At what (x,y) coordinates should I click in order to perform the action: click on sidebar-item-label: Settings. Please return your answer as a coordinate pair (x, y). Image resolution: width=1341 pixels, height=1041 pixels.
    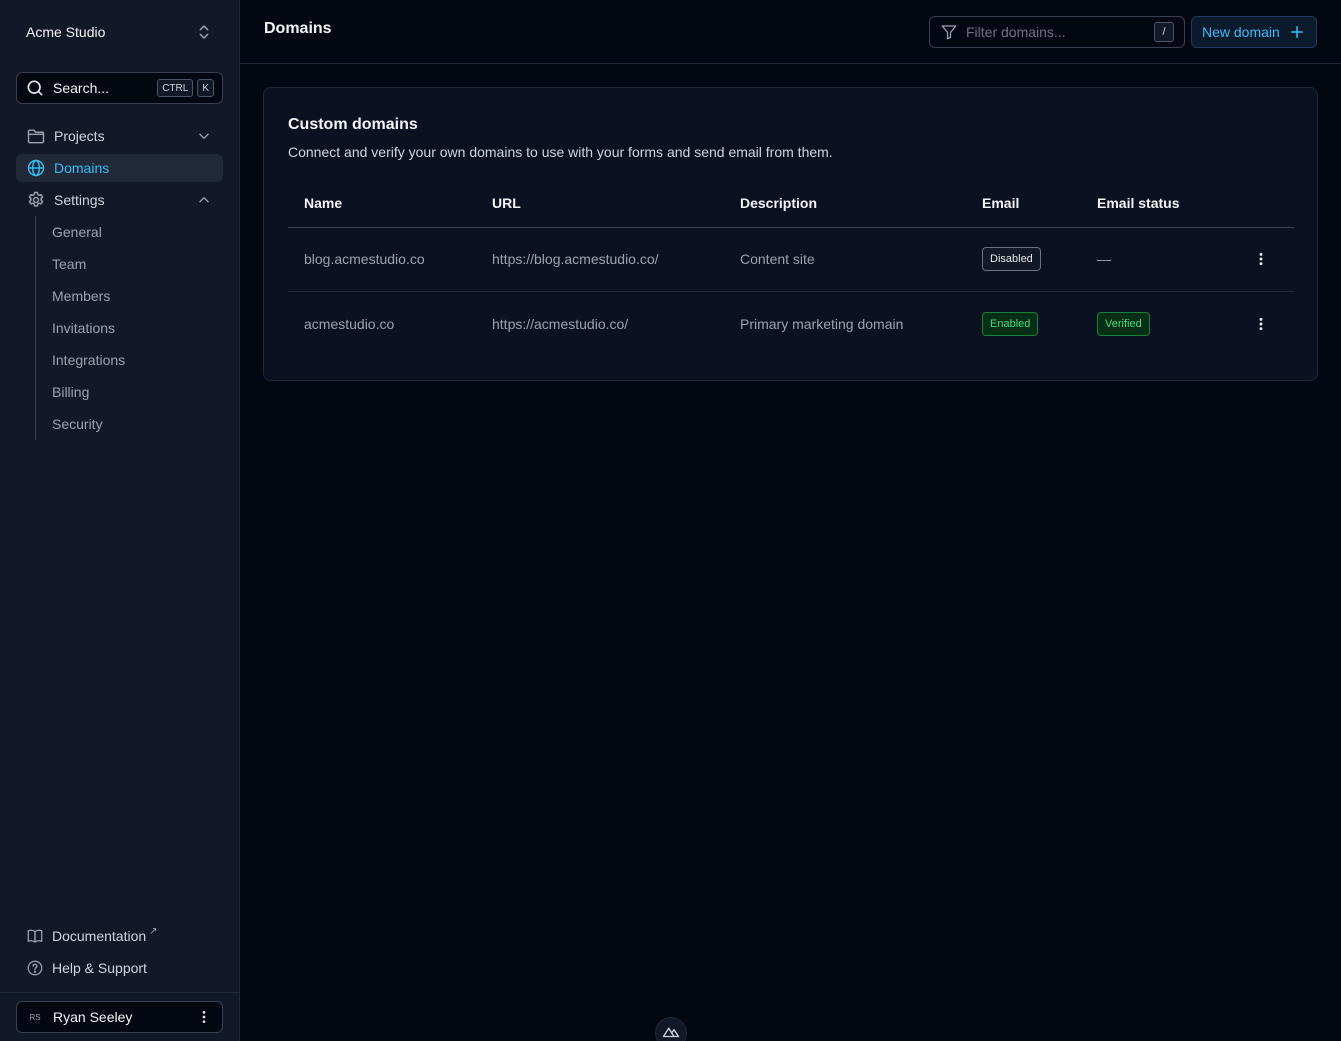
    Looking at the image, I should click on (79, 200).